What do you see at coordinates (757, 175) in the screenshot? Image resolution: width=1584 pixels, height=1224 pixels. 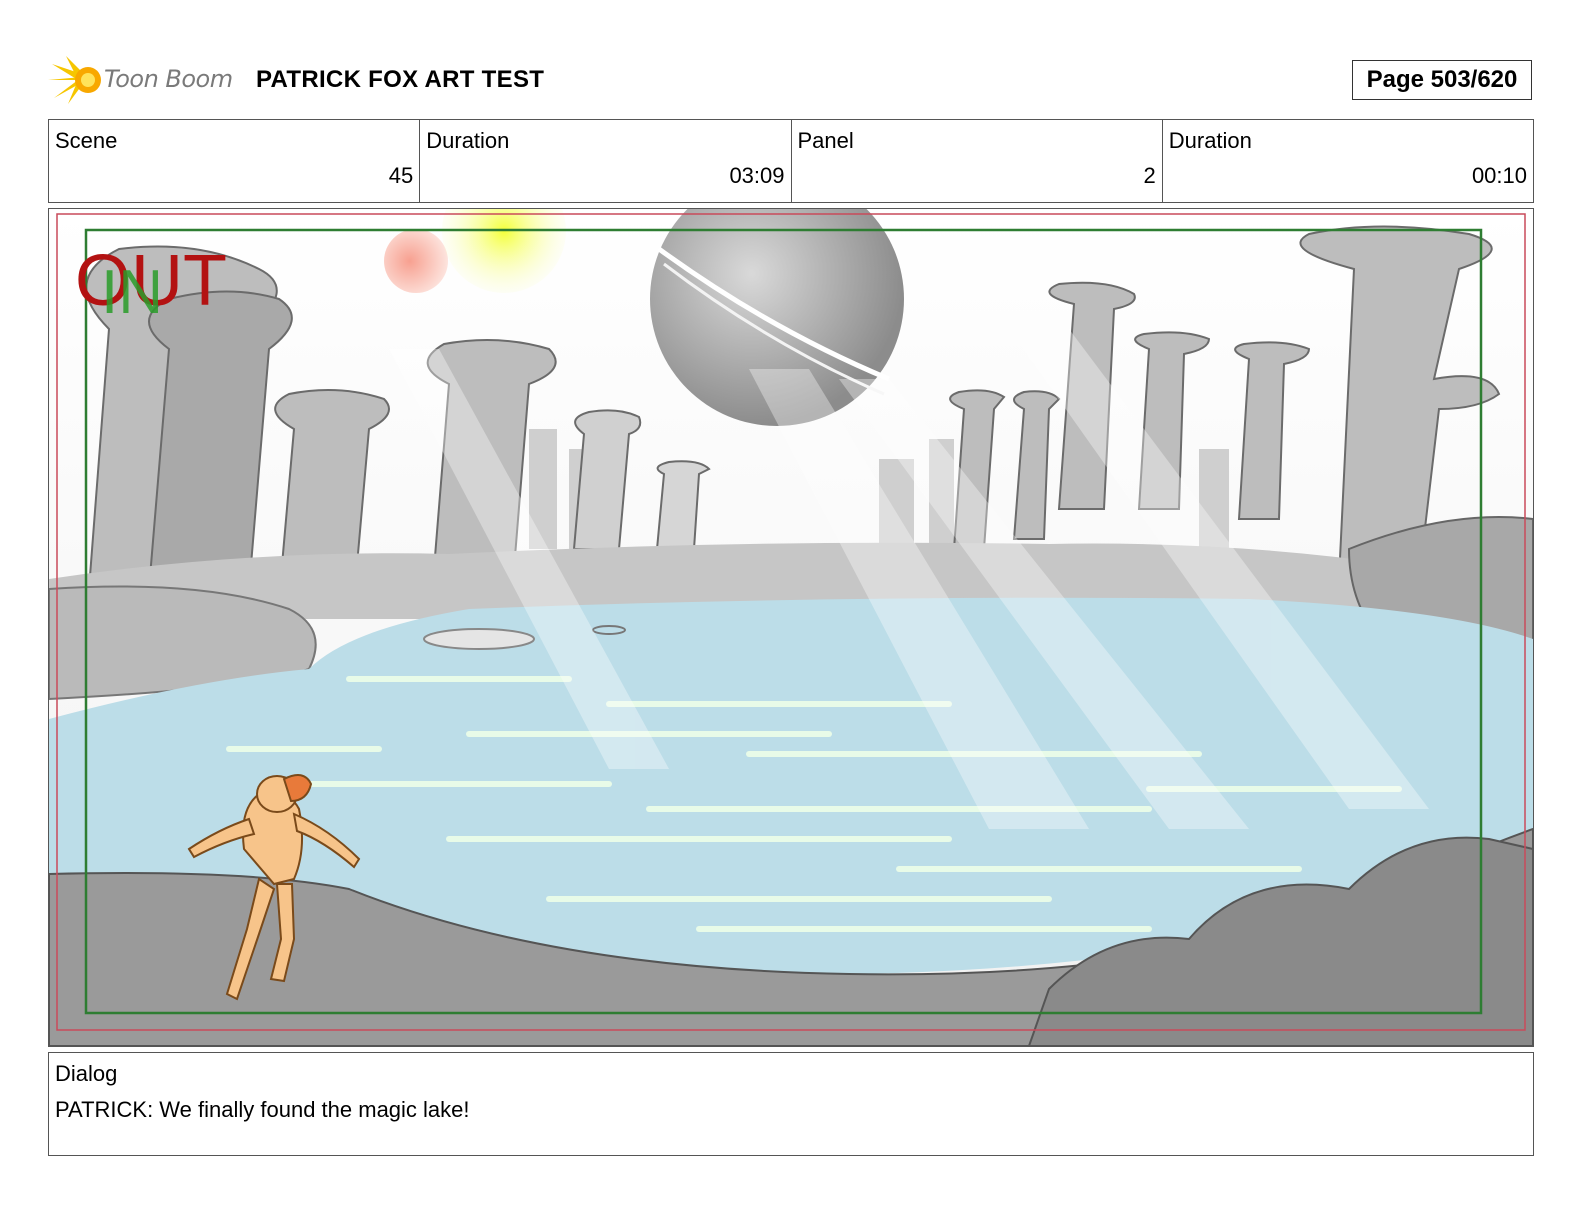 I see `scene-duration-value: 03:09` at bounding box center [757, 175].